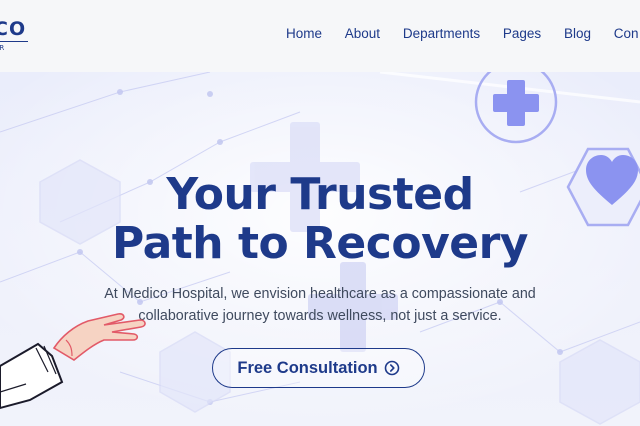 This screenshot has height=426, width=640. I want to click on nav-blog: Blog, so click(577, 33).